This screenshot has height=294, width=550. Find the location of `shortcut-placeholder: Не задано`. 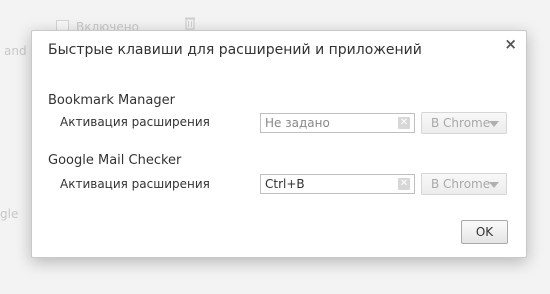

shortcut-placeholder: Не задано is located at coordinates (297, 123).